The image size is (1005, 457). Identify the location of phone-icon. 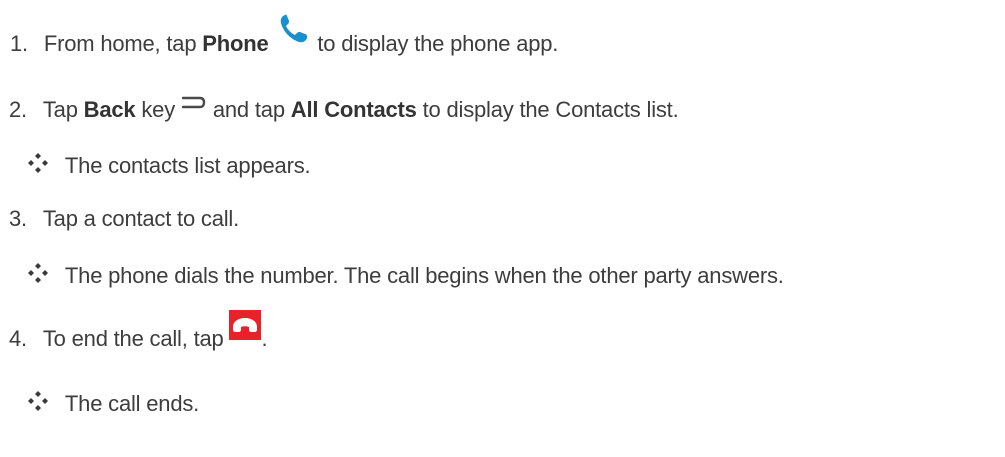
(294, 32).